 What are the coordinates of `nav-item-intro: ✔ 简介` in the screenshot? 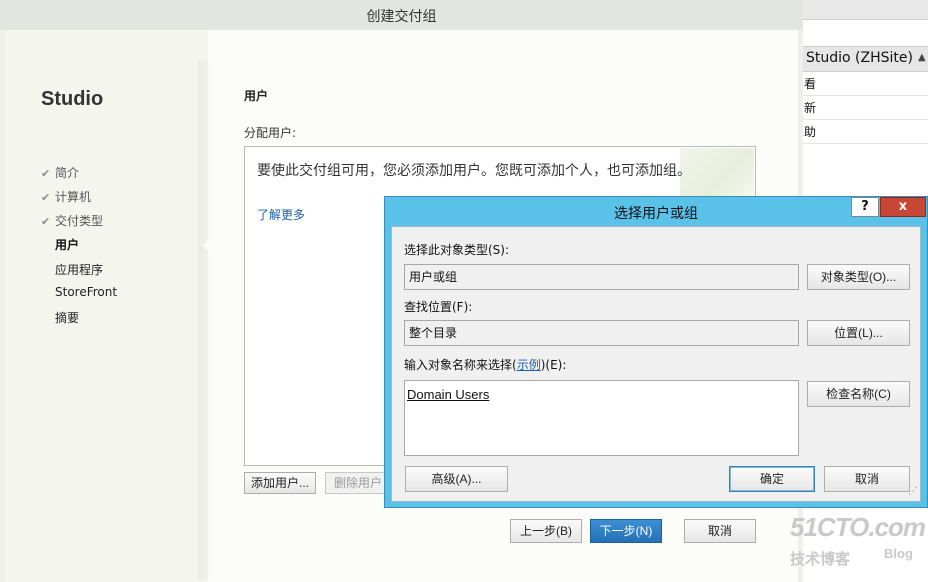 It's located at (60, 172).